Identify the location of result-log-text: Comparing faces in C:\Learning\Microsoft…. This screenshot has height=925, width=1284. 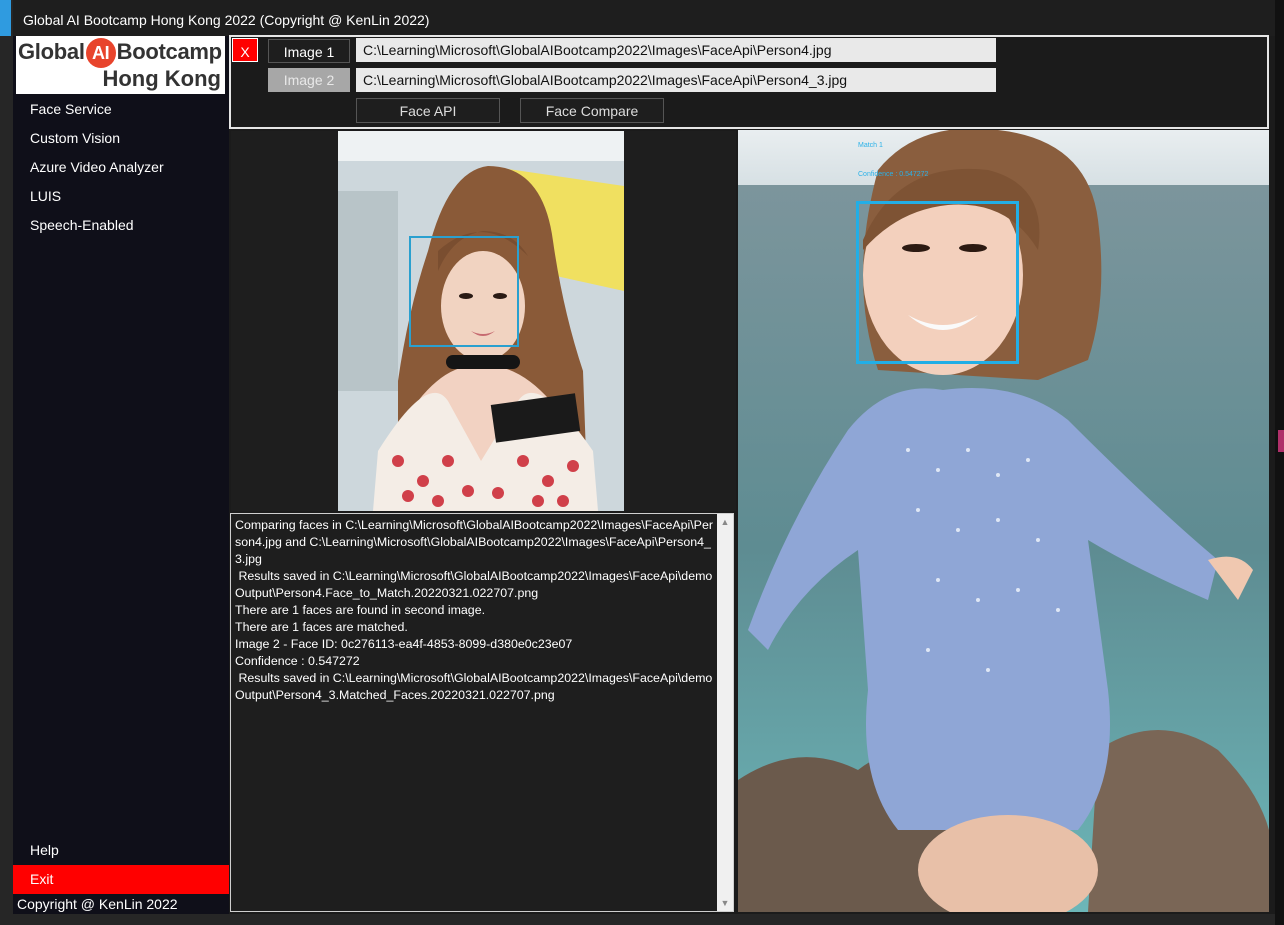
(474, 610).